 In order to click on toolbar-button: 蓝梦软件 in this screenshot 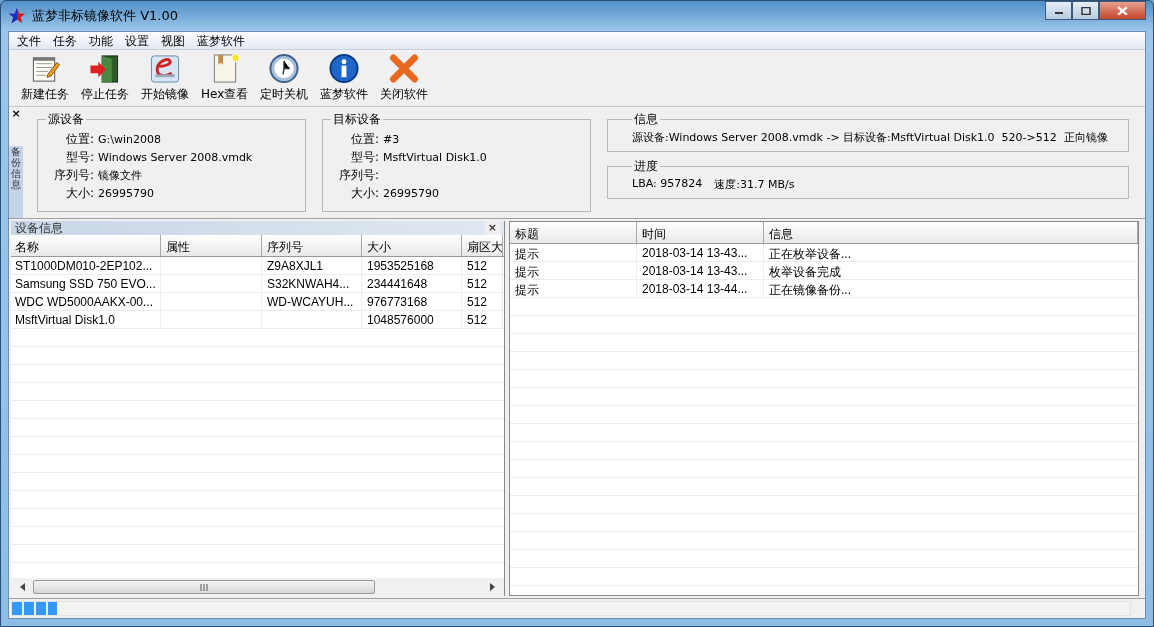, I will do `click(344, 78)`.